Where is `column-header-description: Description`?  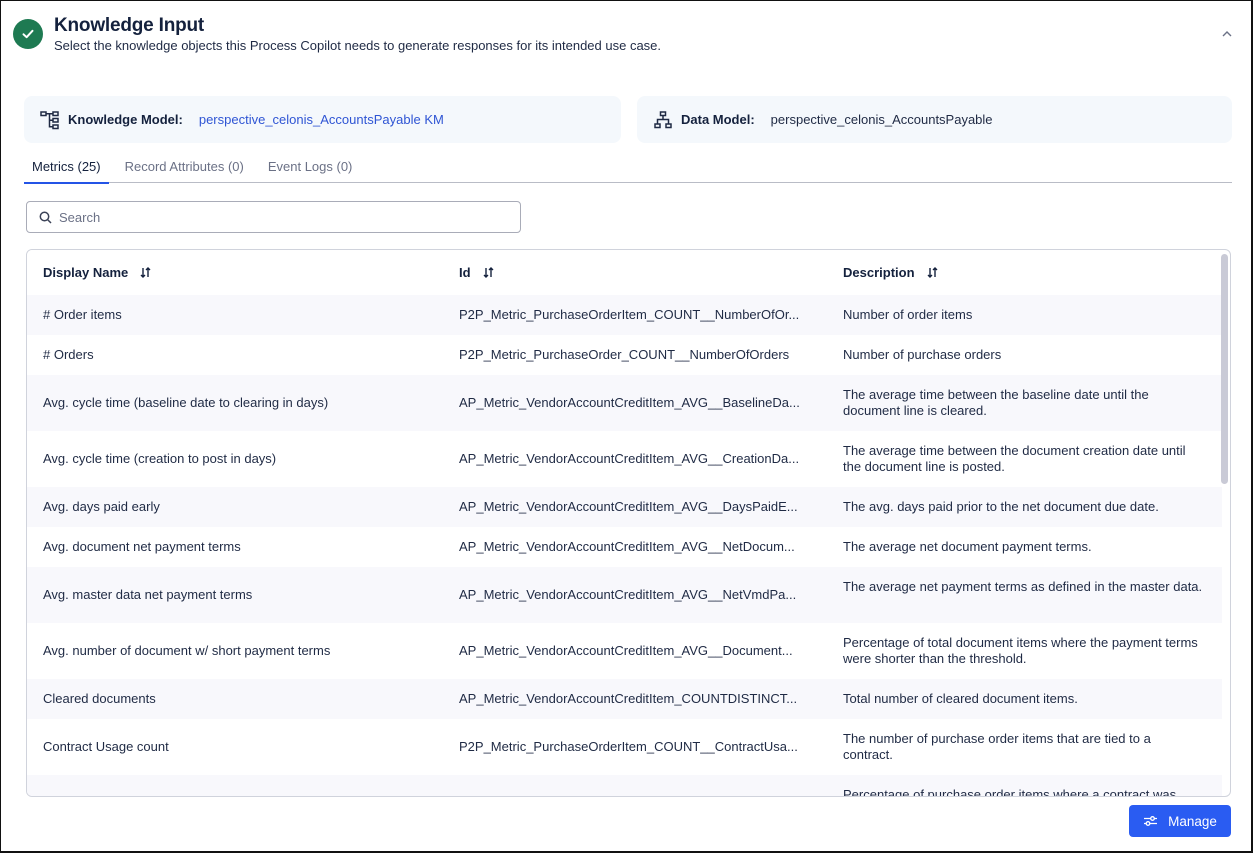
column-header-description: Description is located at coordinates (890, 272).